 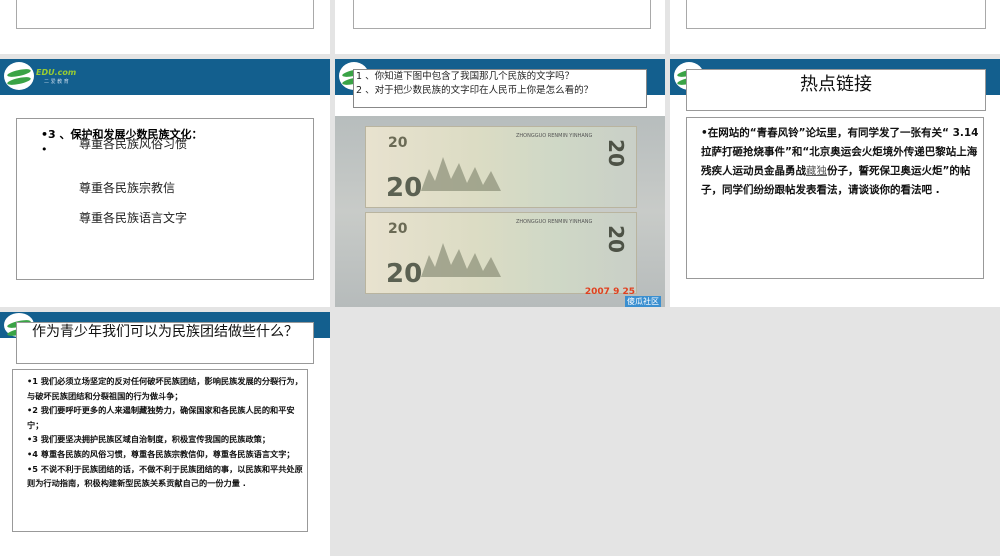 What do you see at coordinates (816, 171) in the screenshot?
I see `underlined-link: 藏独` at bounding box center [816, 171].